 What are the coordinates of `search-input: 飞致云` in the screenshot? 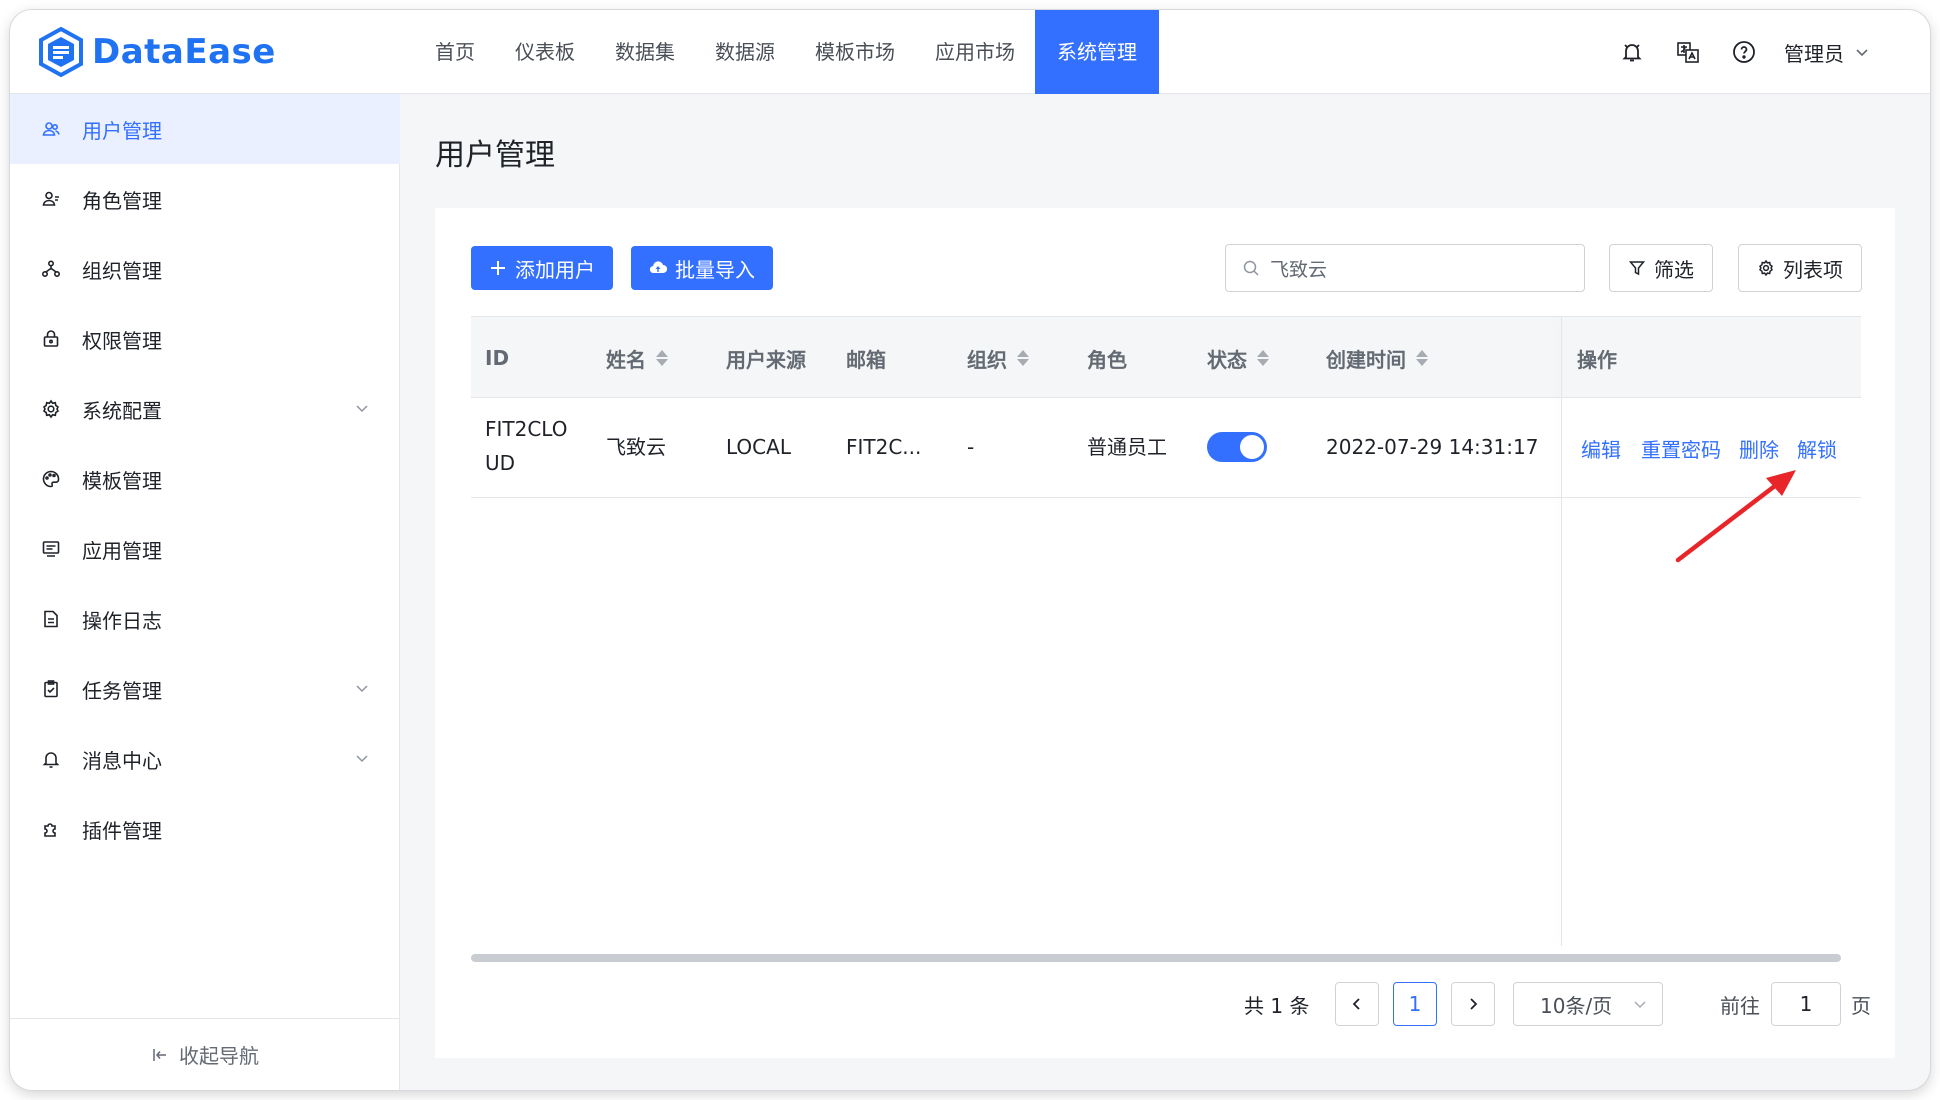 It's located at (1405, 268).